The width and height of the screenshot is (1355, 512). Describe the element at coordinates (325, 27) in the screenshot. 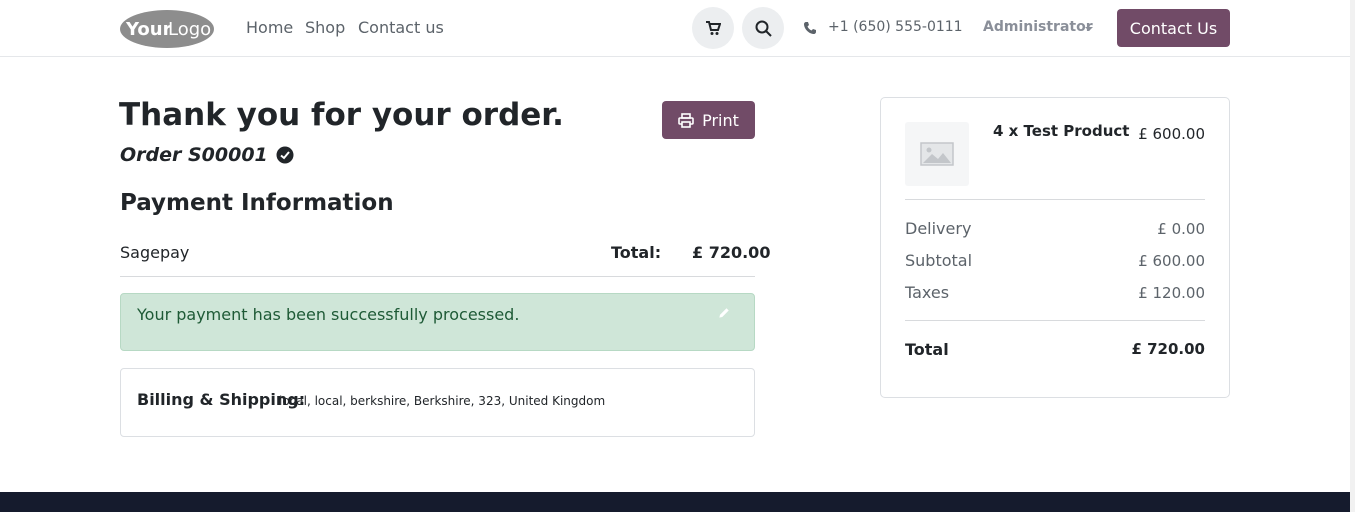

I see `nav-shop: Shop` at that location.